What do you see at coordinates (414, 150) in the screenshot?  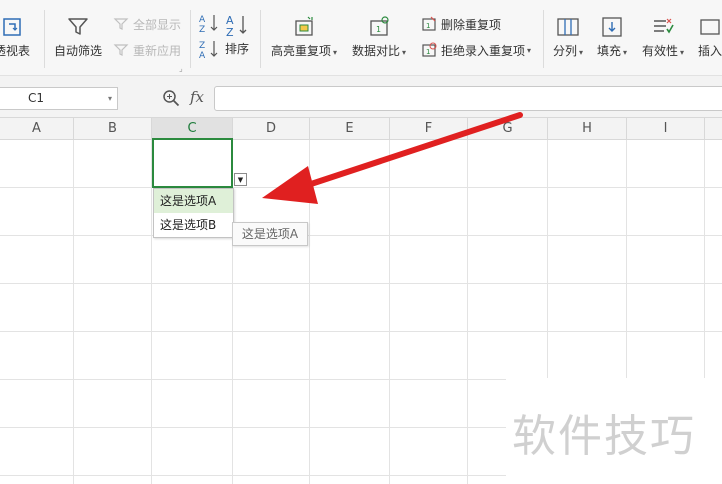 I see `arrow-shaft` at bounding box center [414, 150].